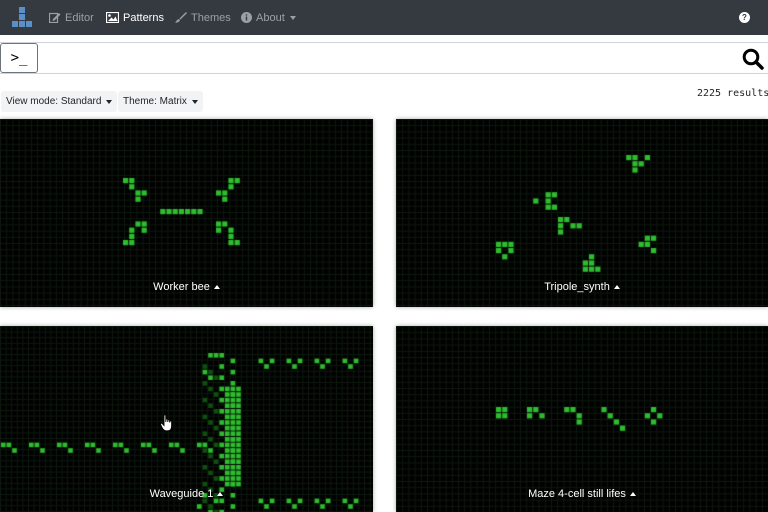  I want to click on terminal-prompt-button: >_, so click(19, 58).